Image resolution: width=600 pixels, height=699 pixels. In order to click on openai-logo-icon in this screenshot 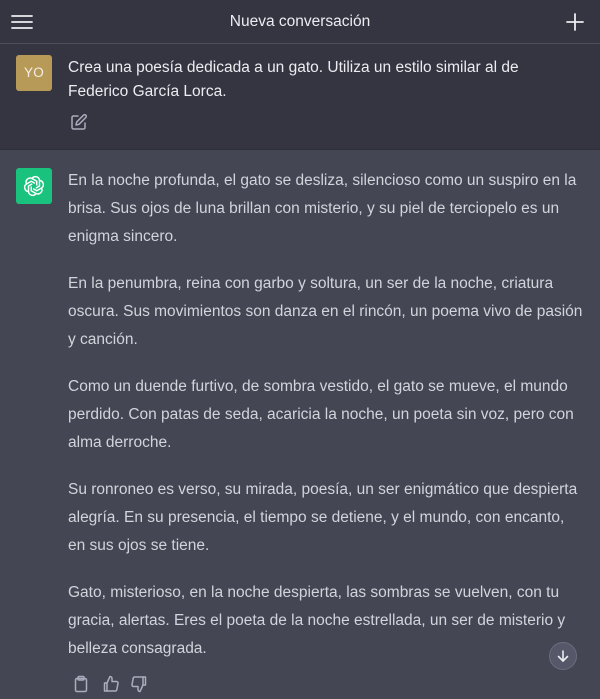, I will do `click(34, 186)`.